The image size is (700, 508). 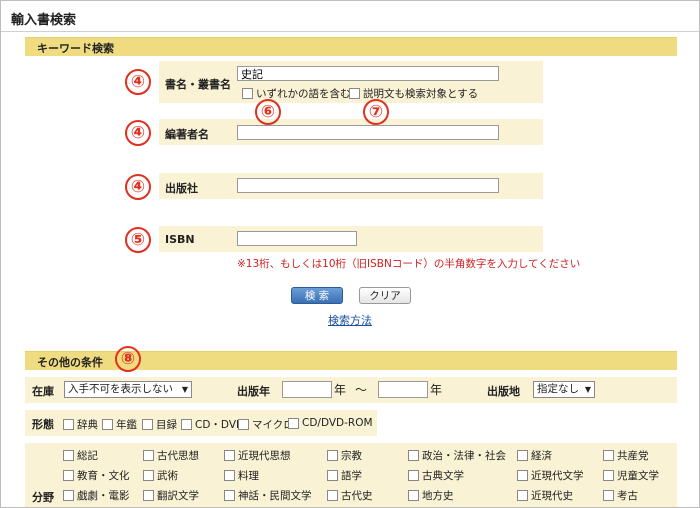 I want to click on field-item: 古典文学, so click(x=436, y=475).